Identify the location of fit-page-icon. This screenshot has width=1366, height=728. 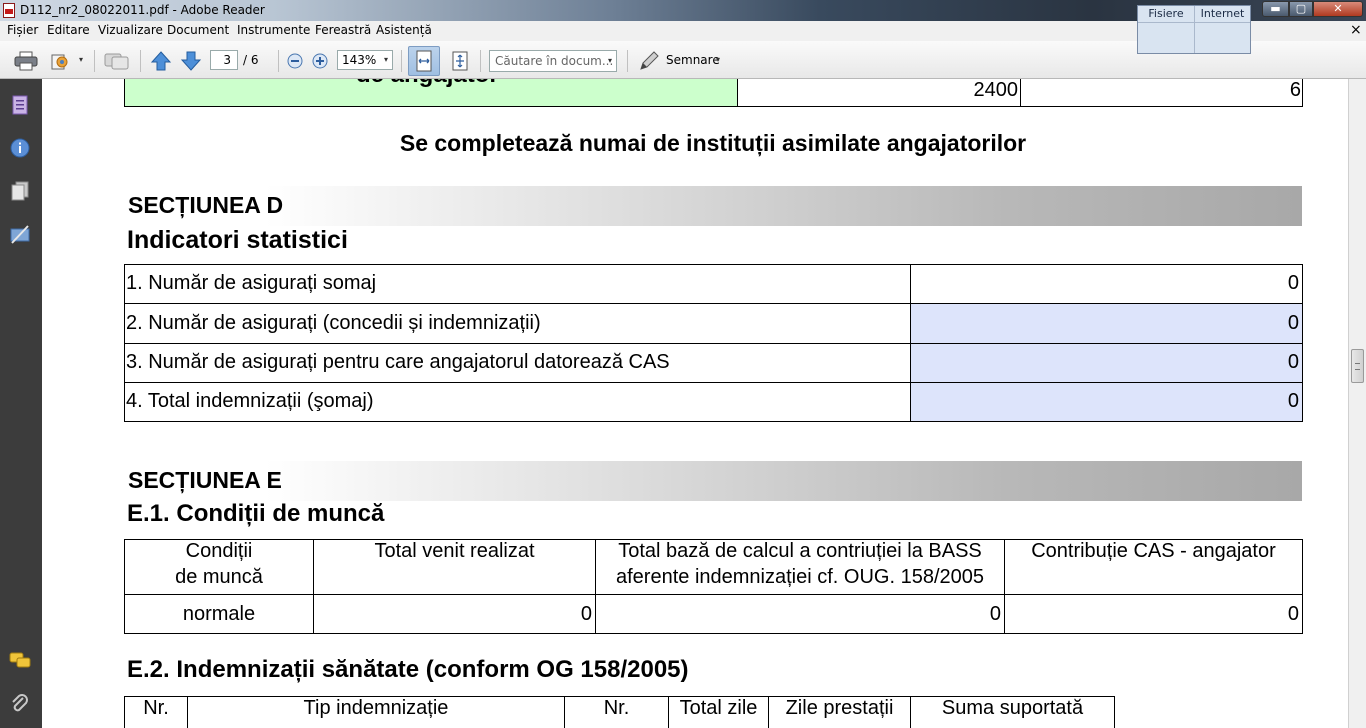
(460, 61).